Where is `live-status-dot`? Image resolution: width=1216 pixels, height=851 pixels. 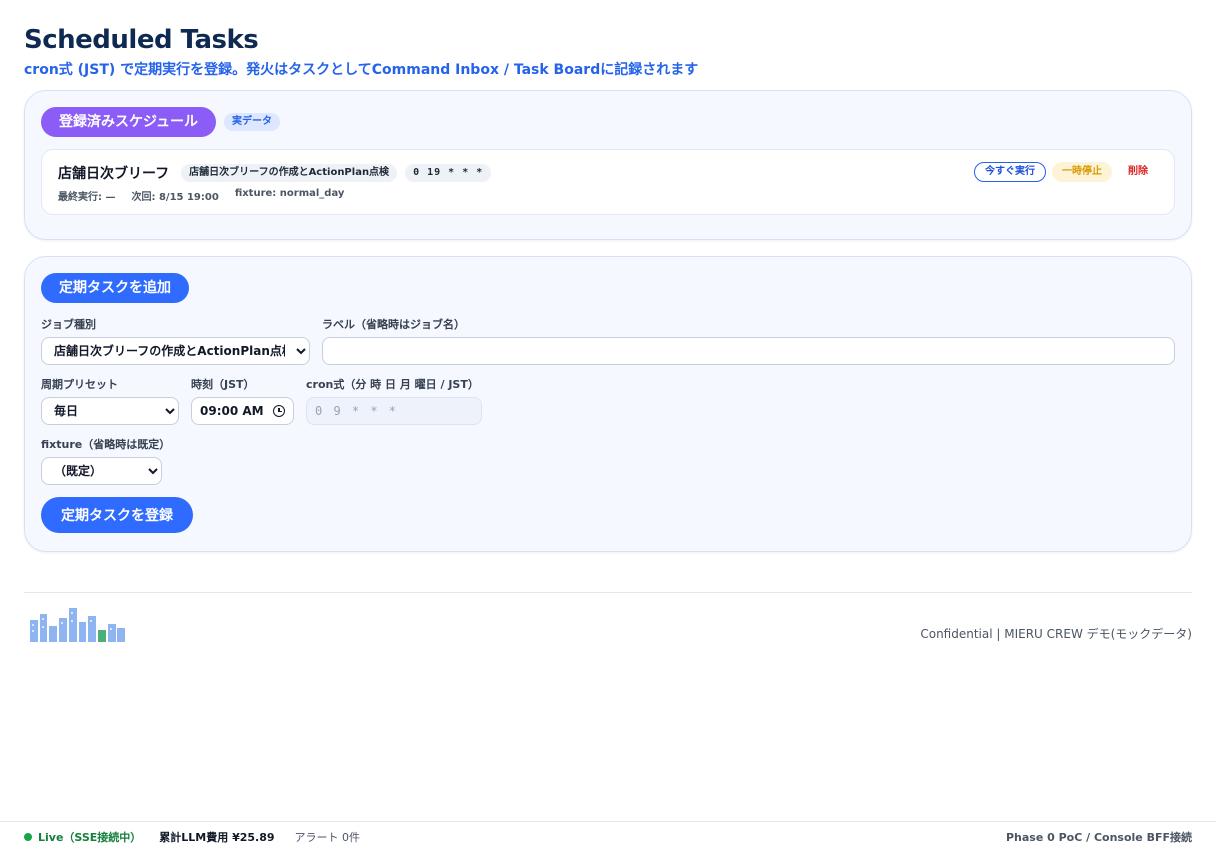
live-status-dot is located at coordinates (28, 836).